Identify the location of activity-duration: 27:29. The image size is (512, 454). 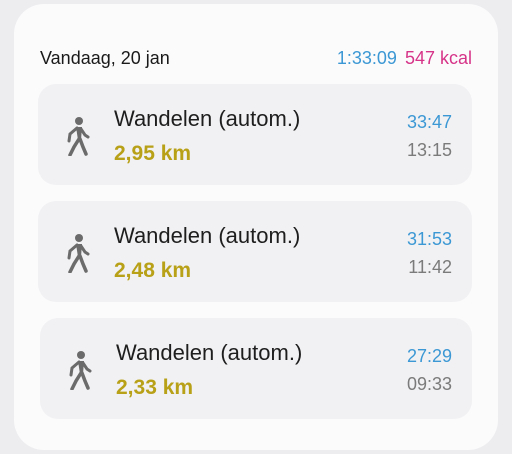
(429, 356).